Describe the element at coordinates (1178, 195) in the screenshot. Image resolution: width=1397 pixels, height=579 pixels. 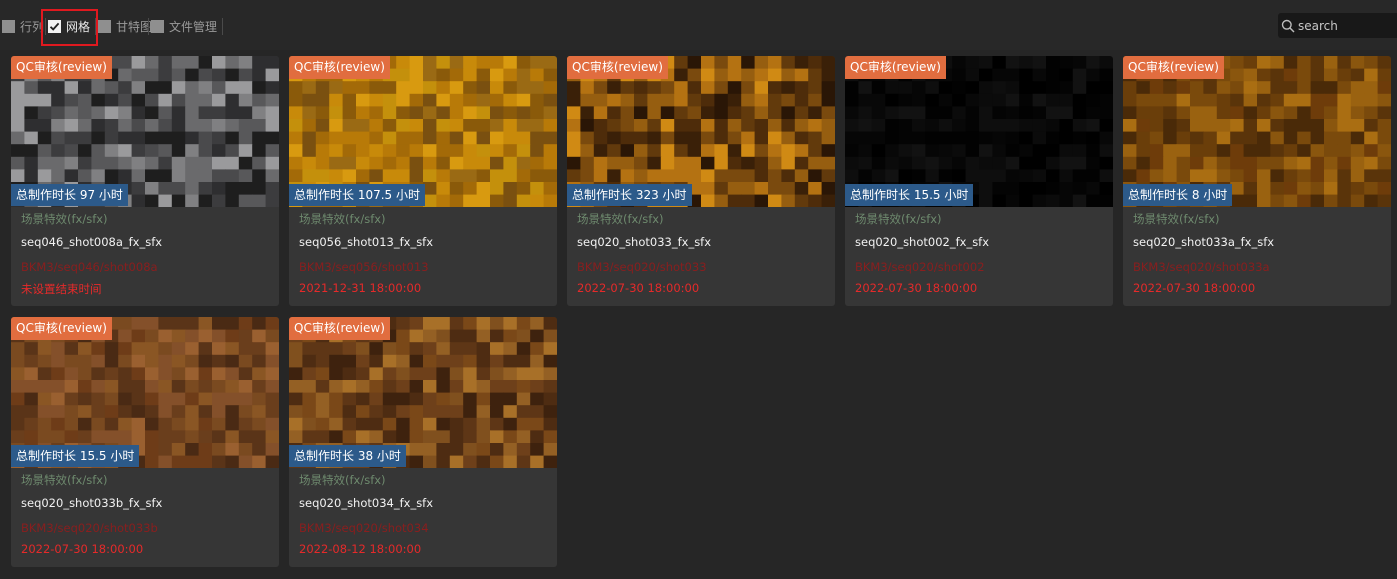
I see `duration-badge: 总制作时长 8 小时` at that location.